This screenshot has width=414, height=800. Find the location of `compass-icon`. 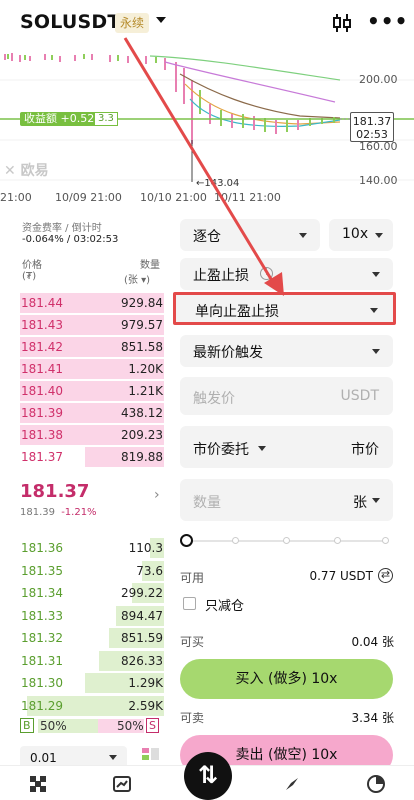

compass-icon is located at coordinates (292, 784).